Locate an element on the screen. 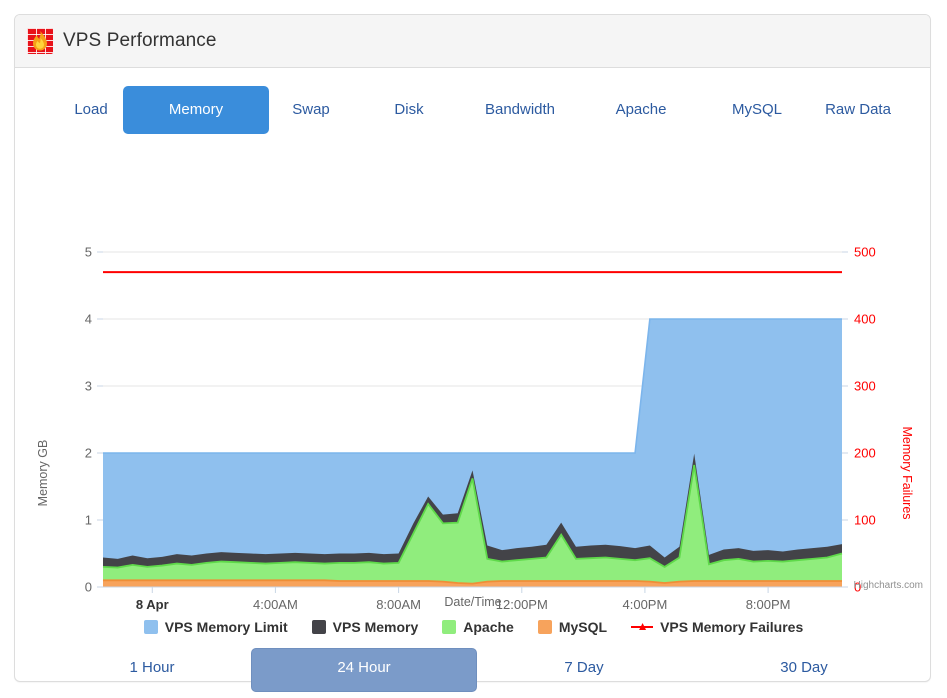 The height and width of the screenshot is (698, 947). x-tick-label: 8 Apr is located at coordinates (152, 604).